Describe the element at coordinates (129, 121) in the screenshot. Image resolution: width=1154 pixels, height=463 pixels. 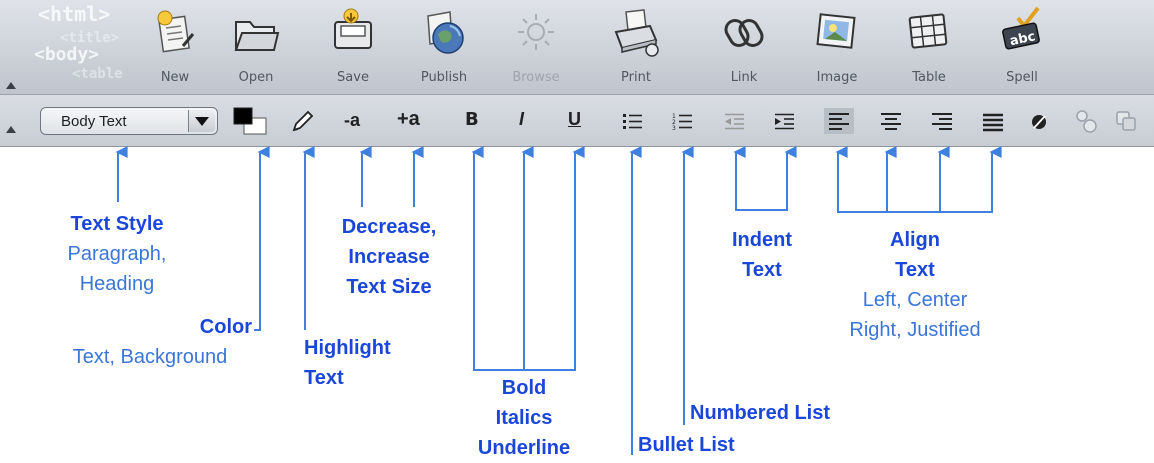
I see `text-style-select: Body Text` at that location.